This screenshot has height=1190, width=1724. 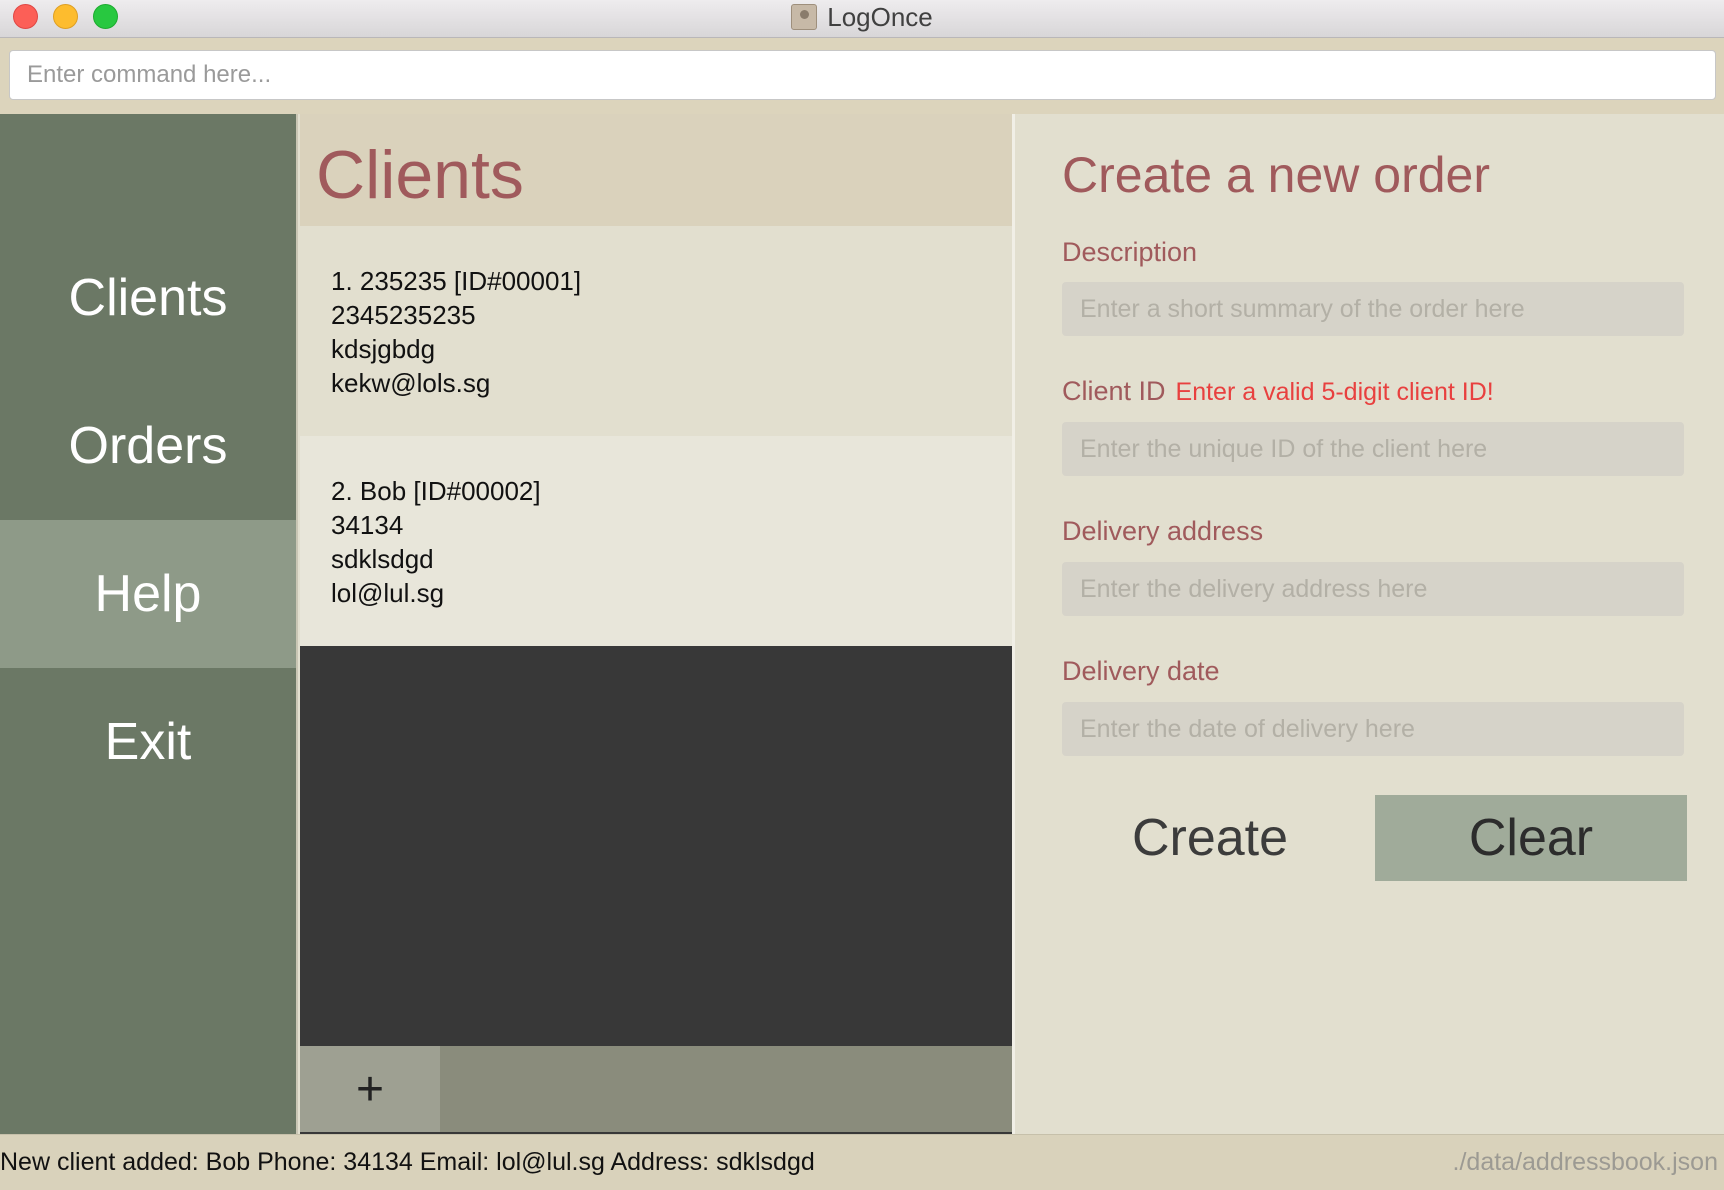 What do you see at coordinates (411, 383) in the screenshot?
I see `client-email: kekw@lols.sg` at bounding box center [411, 383].